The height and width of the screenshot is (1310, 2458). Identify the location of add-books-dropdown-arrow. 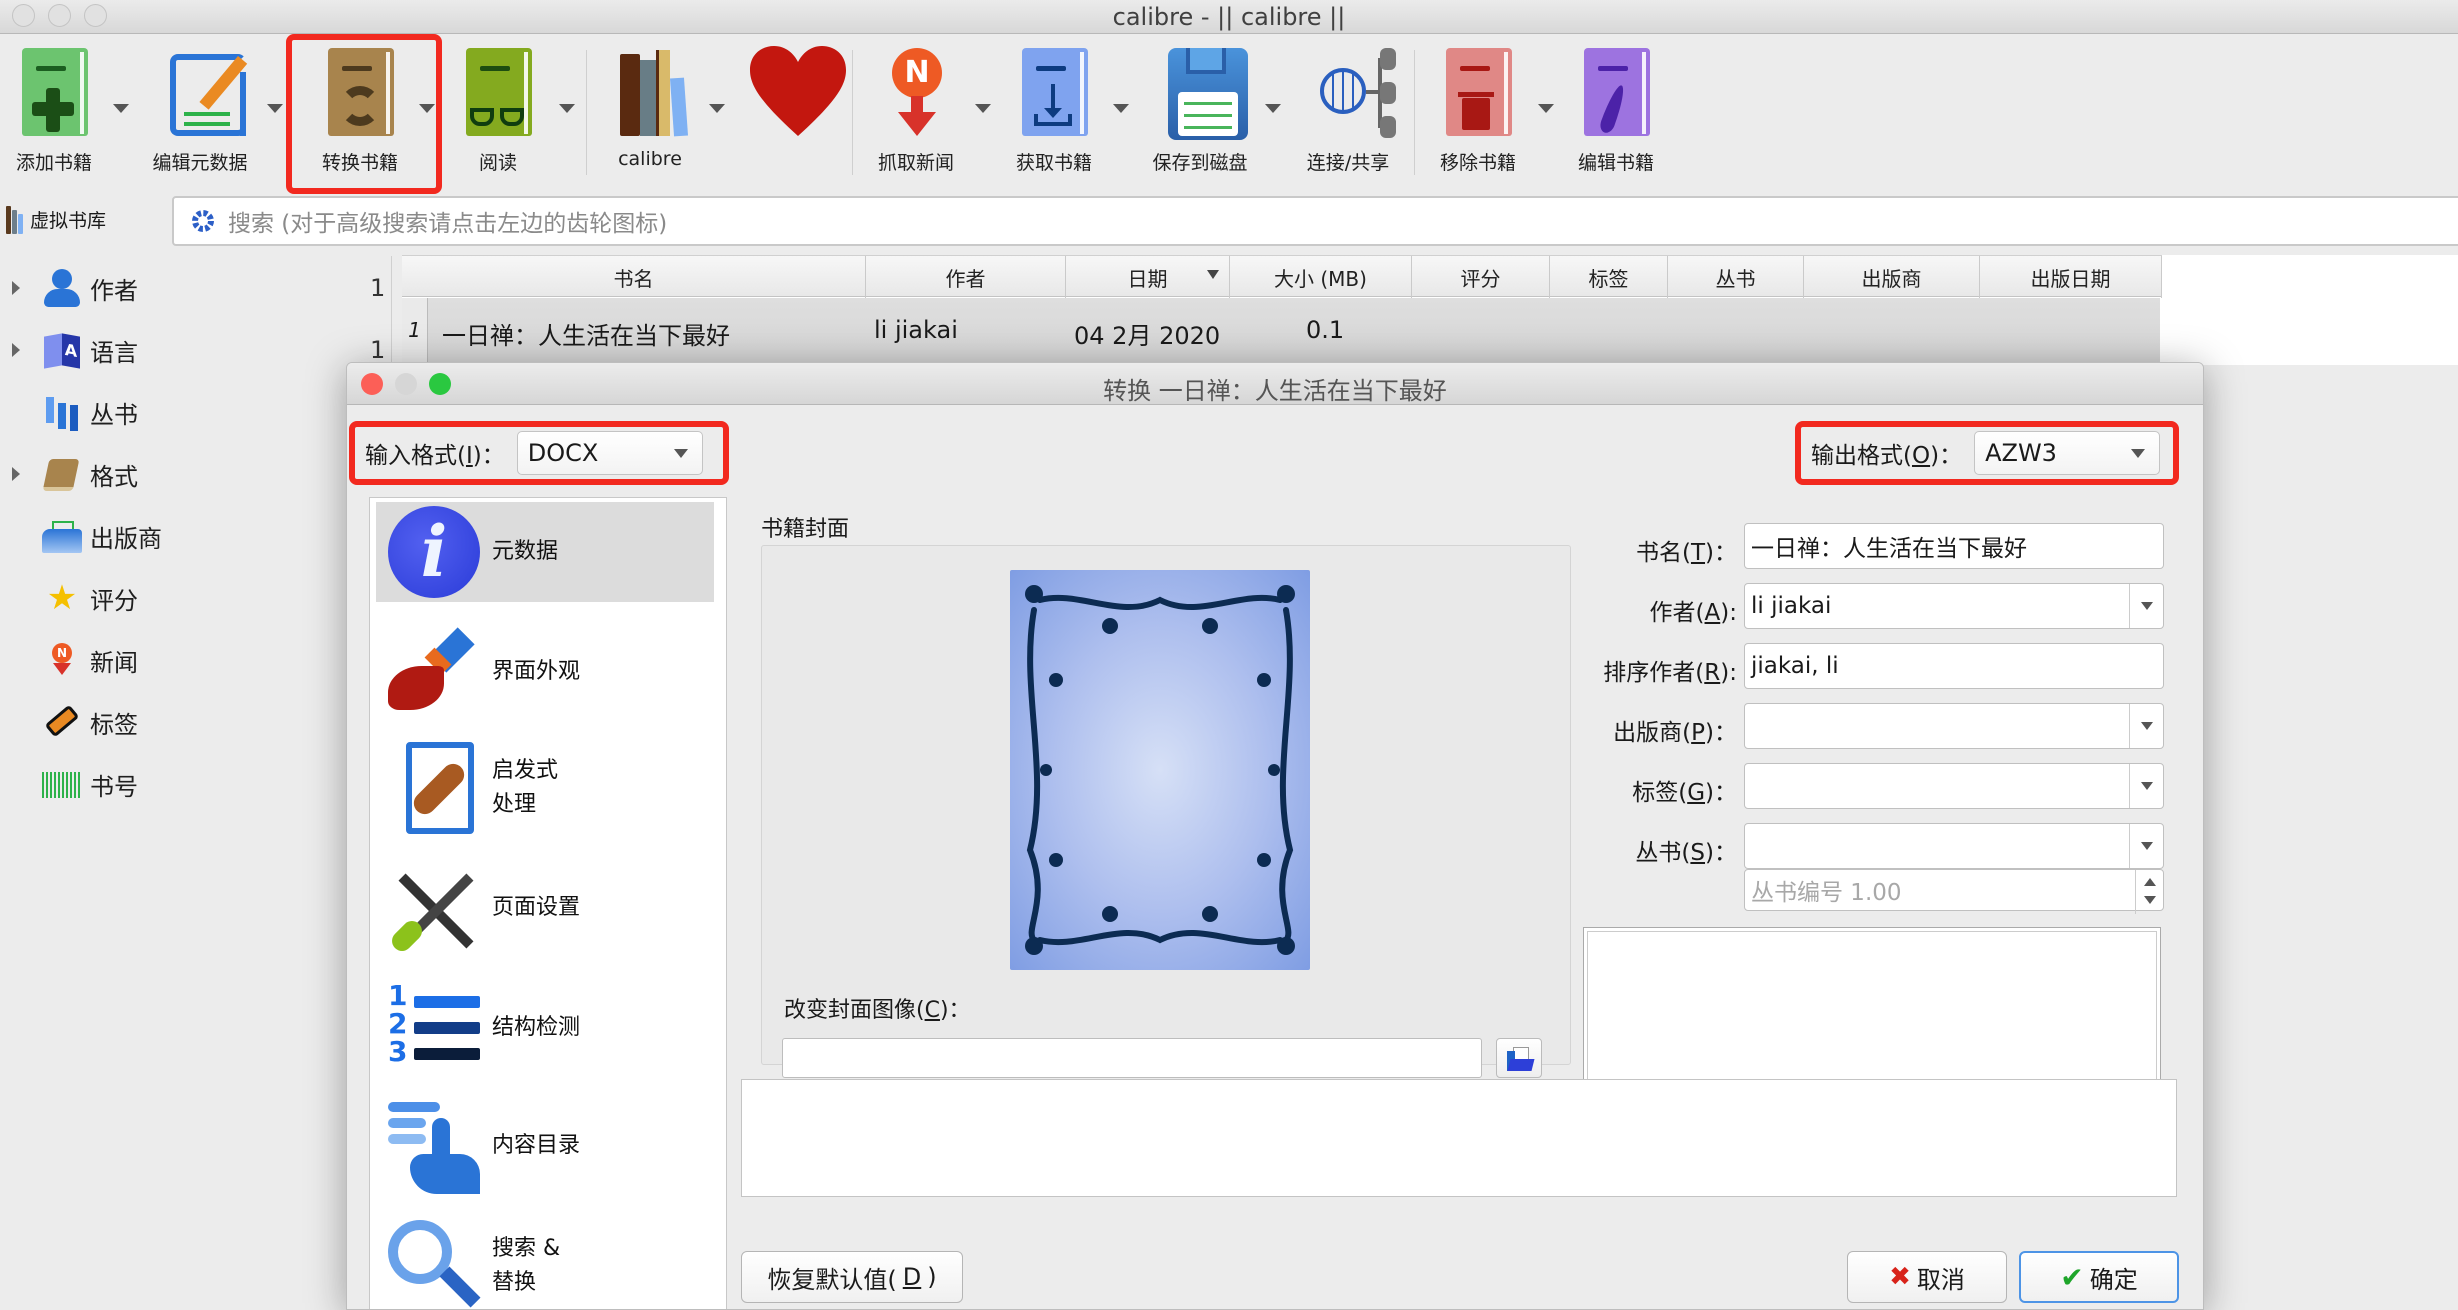
(121, 108).